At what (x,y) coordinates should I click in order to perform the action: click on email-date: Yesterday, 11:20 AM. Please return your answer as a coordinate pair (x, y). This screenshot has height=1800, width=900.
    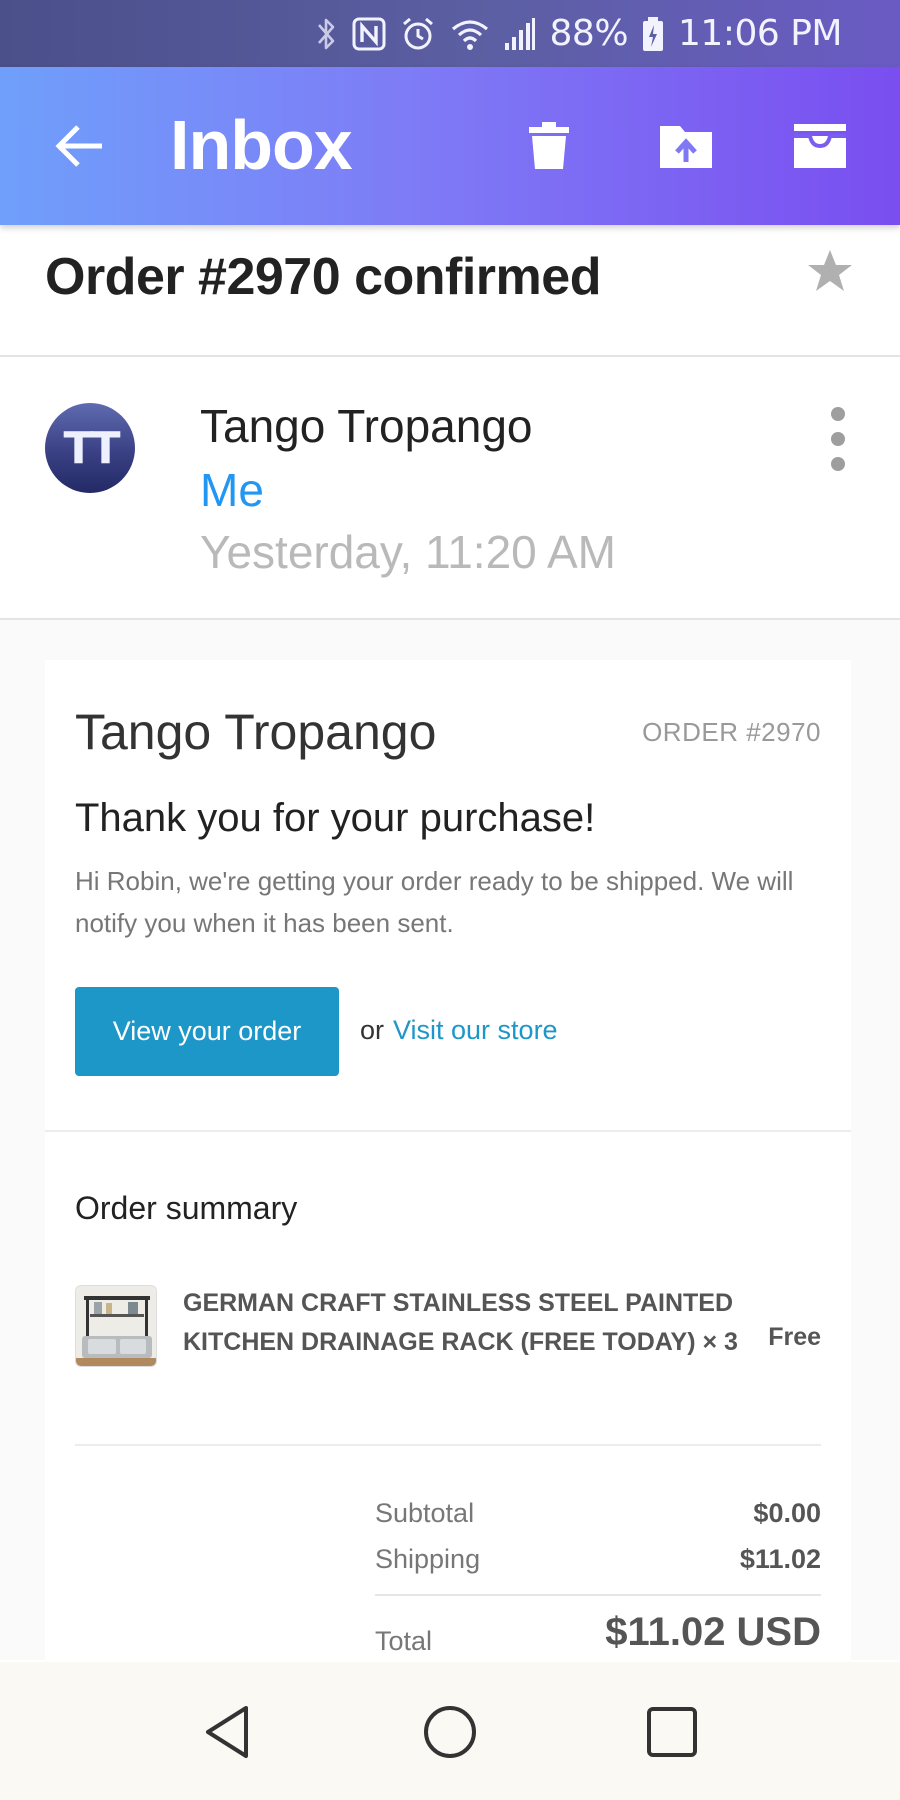
    Looking at the image, I should click on (408, 552).